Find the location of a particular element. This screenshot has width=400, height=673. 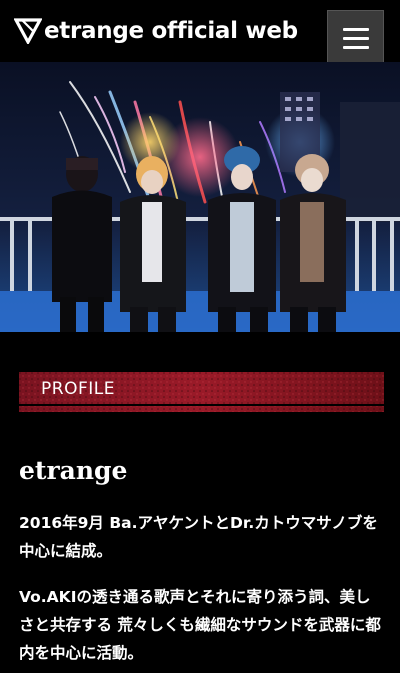

site-header: etrange official web is located at coordinates (200, 33).